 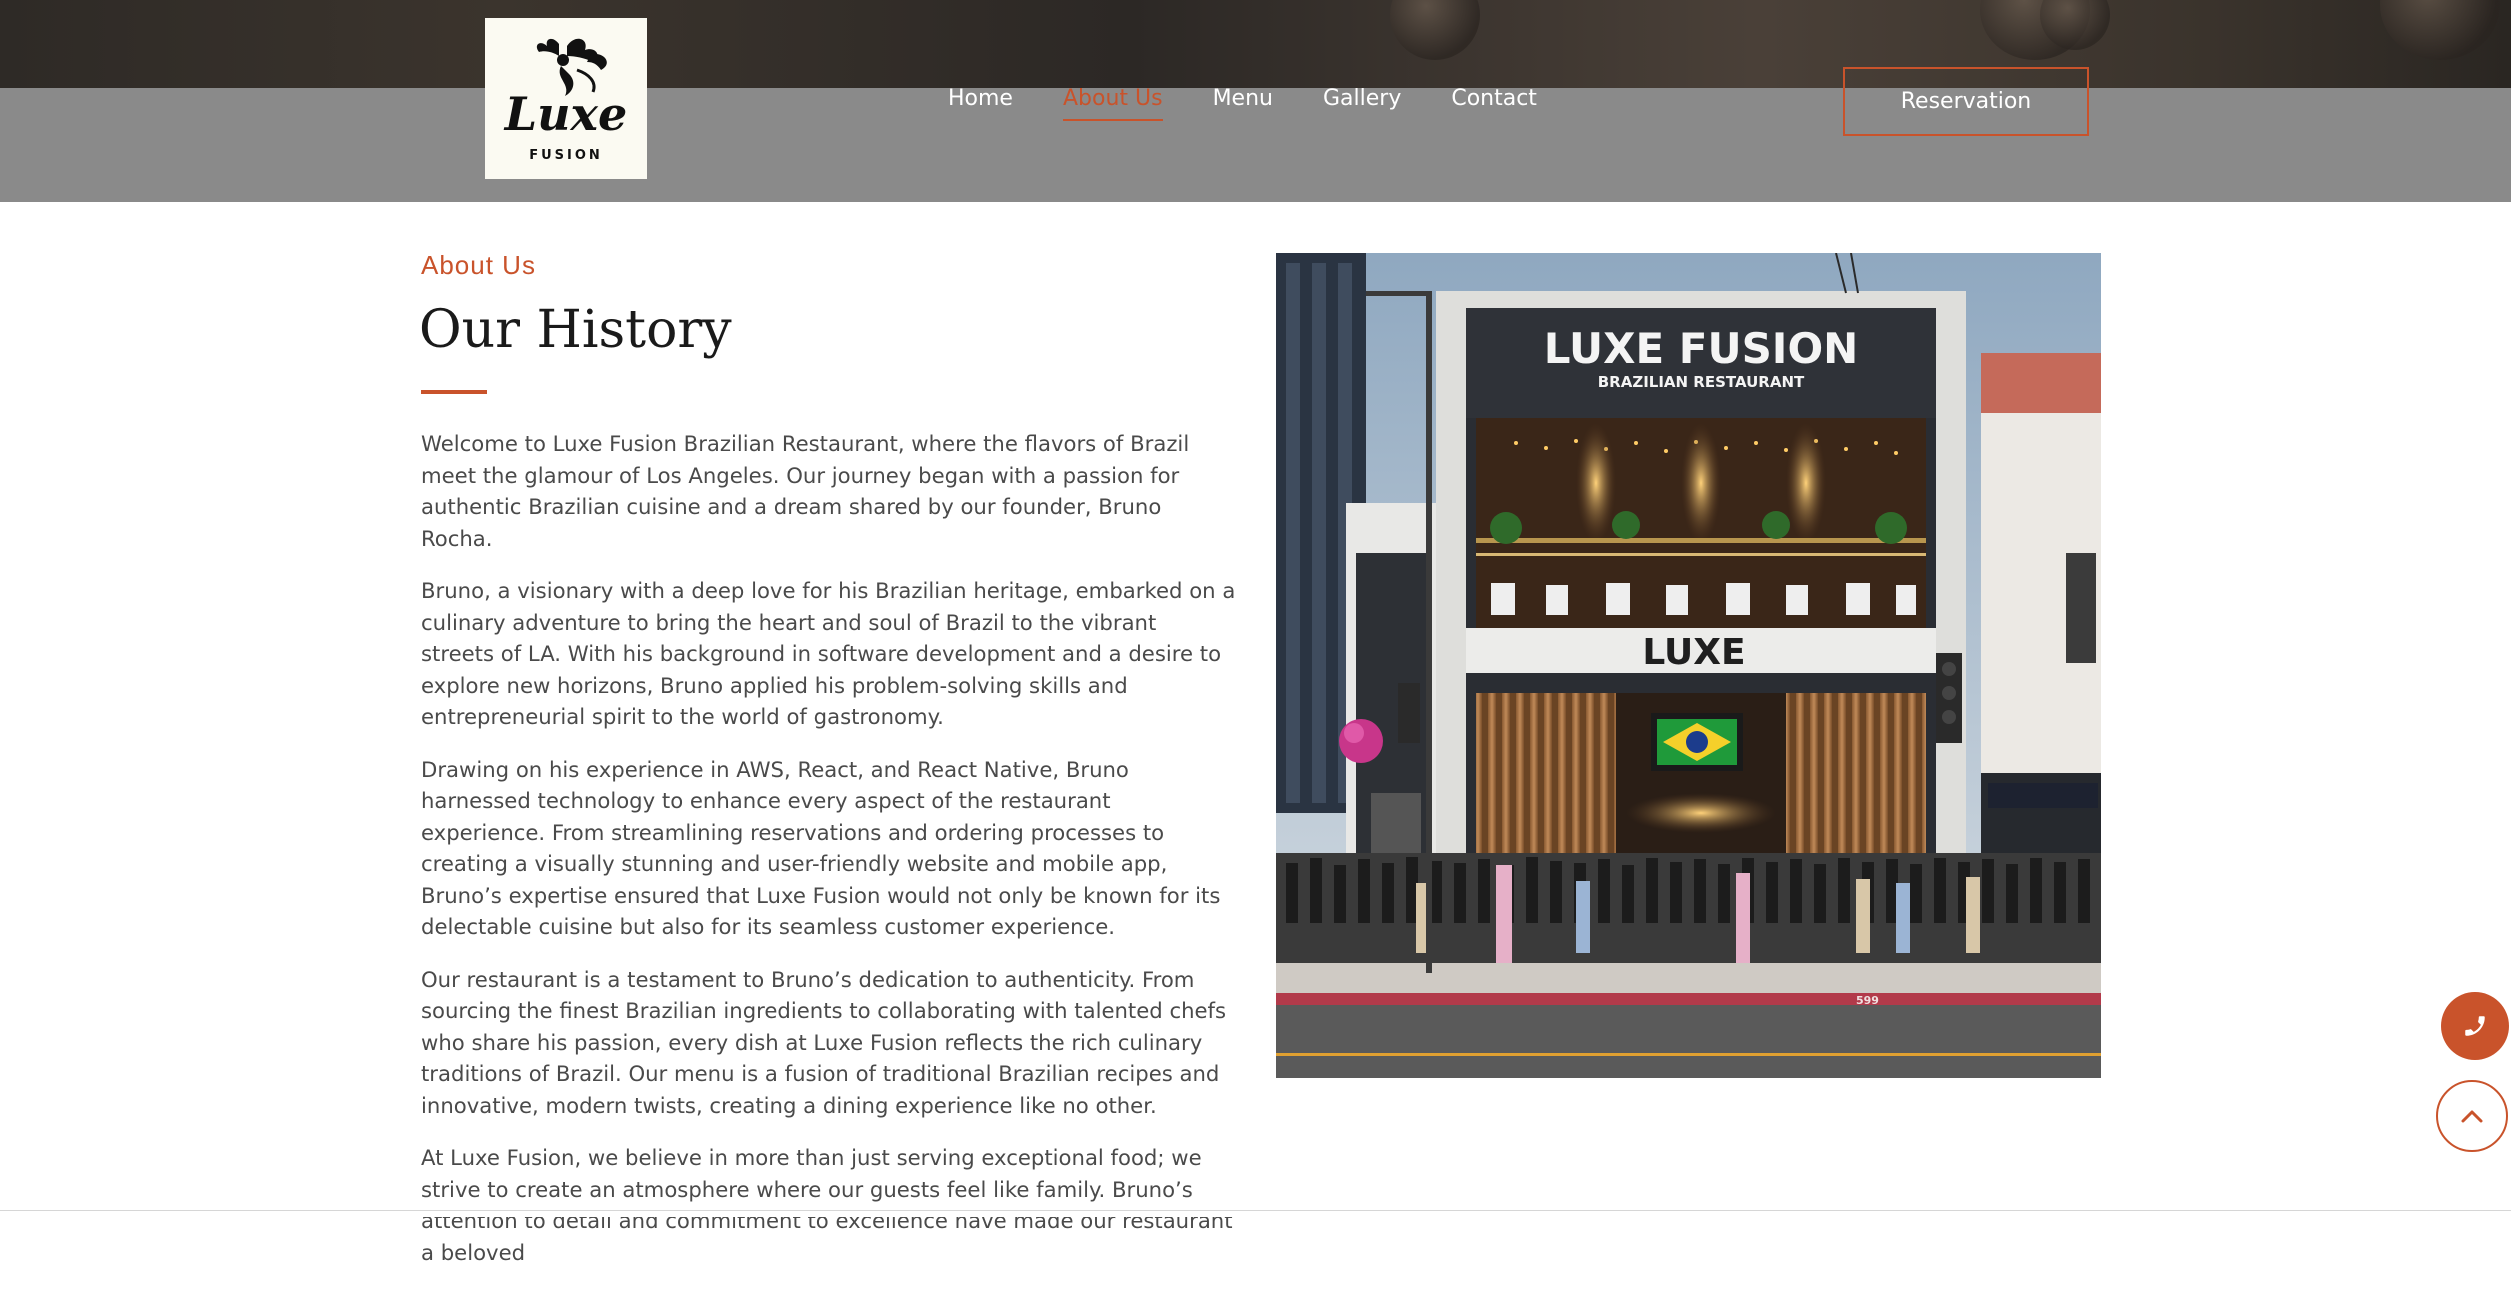 I want to click on nav-about-us: About Us, so click(x=1112, y=103).